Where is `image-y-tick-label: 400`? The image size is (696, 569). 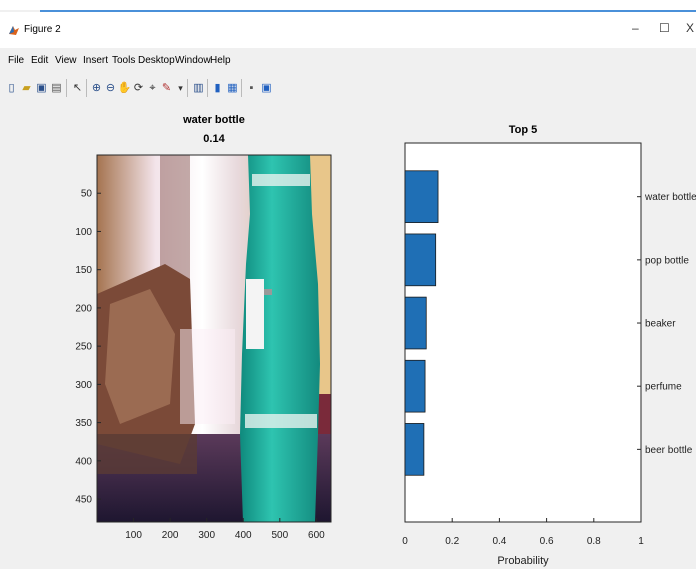 image-y-tick-label: 400 is located at coordinates (83, 461).